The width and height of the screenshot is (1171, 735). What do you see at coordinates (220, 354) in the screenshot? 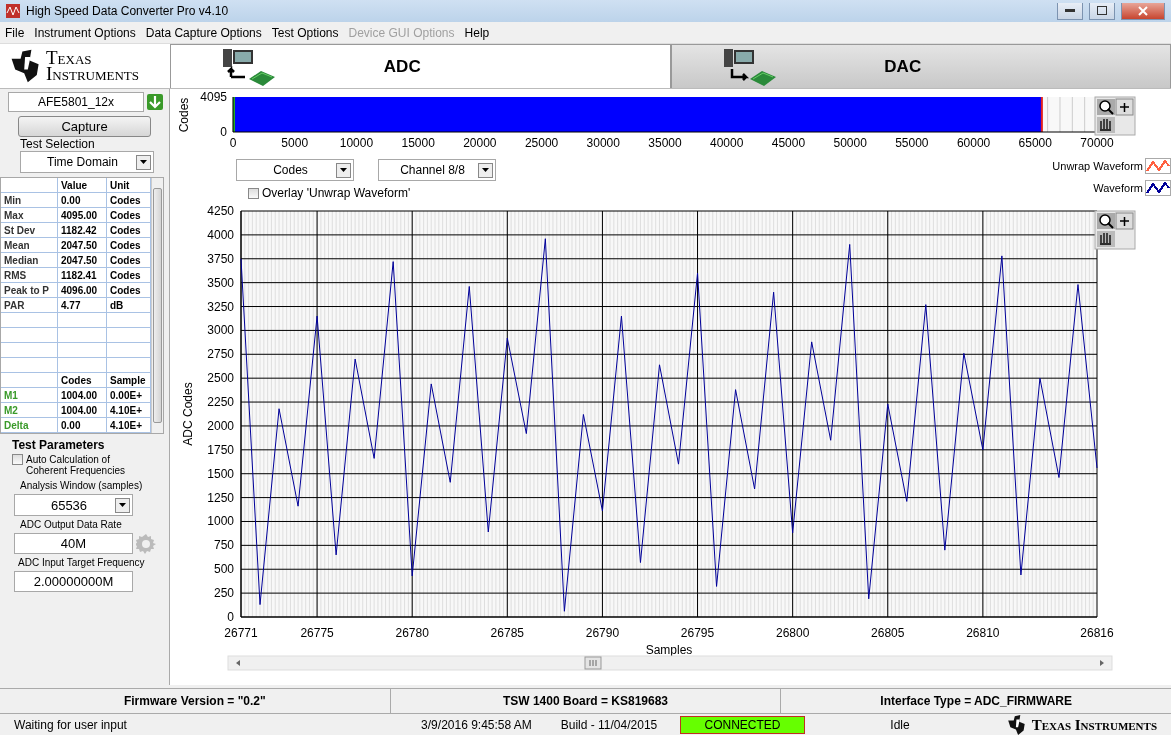
I see `tick-label: 2750` at bounding box center [220, 354].